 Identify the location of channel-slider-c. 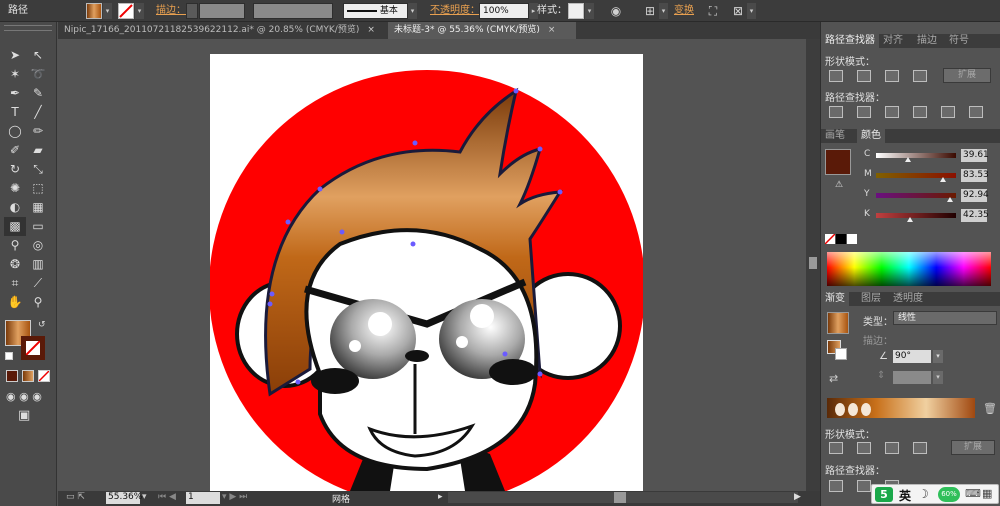
(916, 157).